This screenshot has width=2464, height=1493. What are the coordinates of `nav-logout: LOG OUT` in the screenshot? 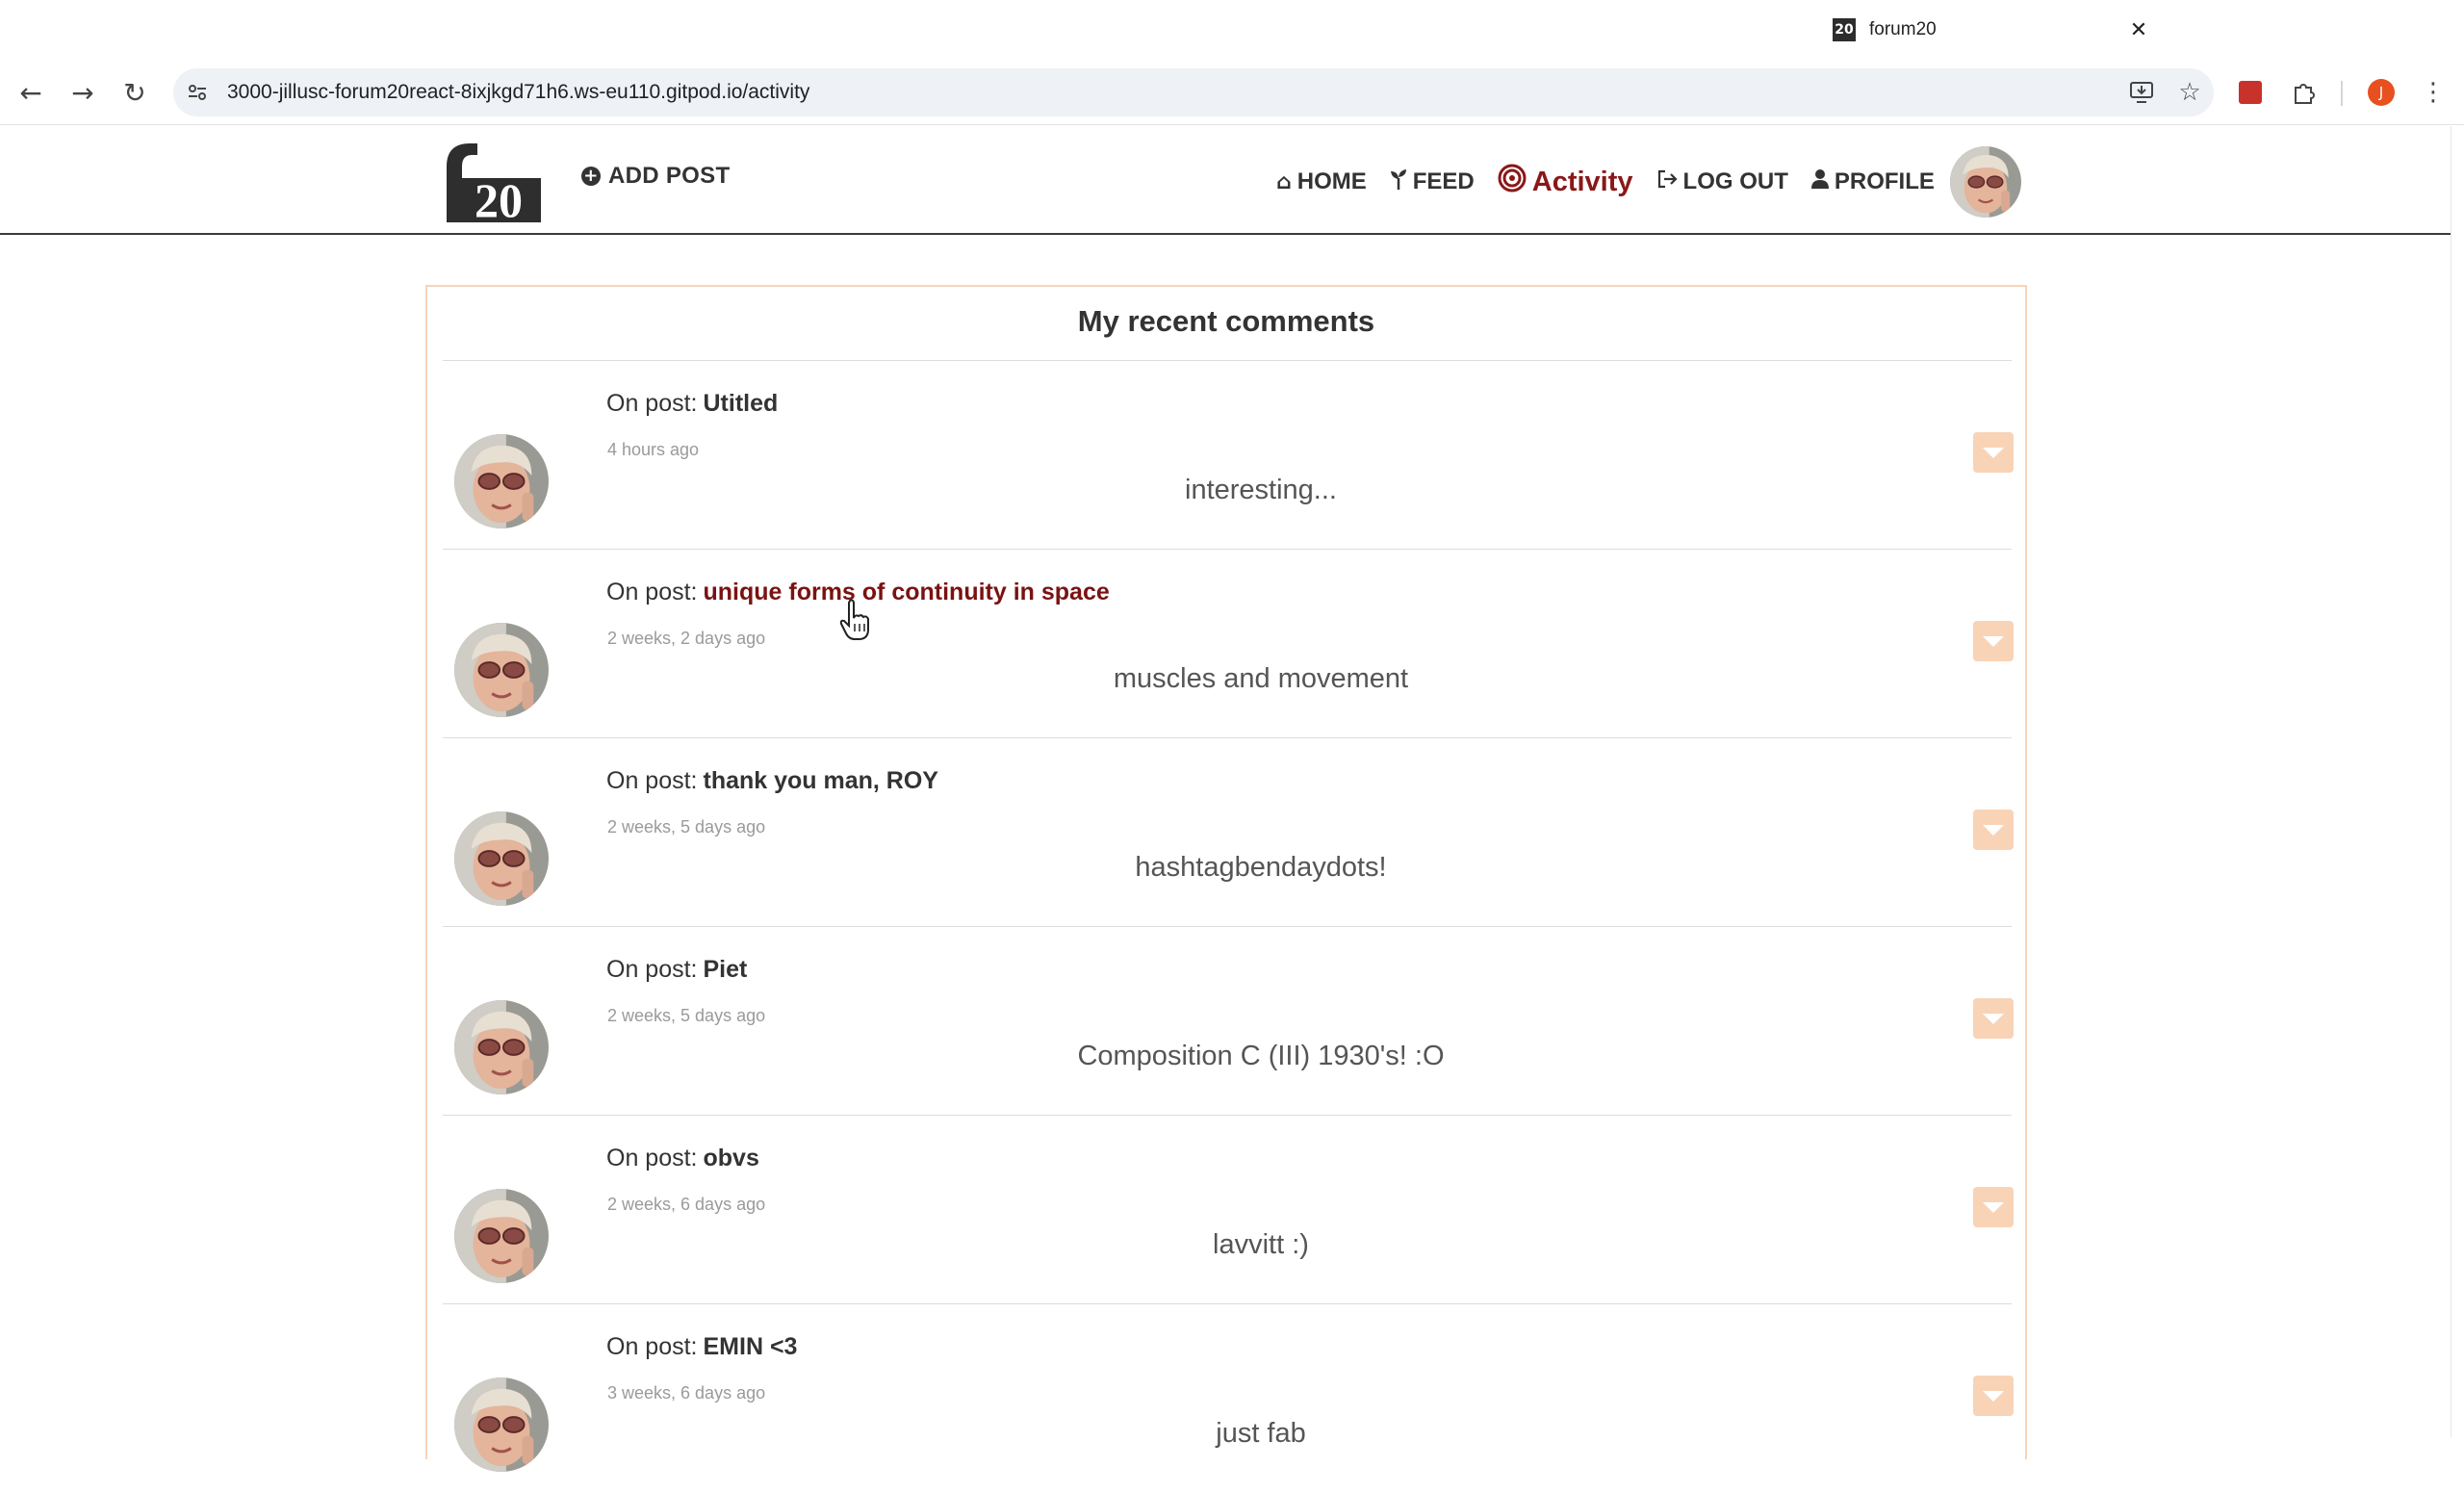 It's located at (1722, 181).